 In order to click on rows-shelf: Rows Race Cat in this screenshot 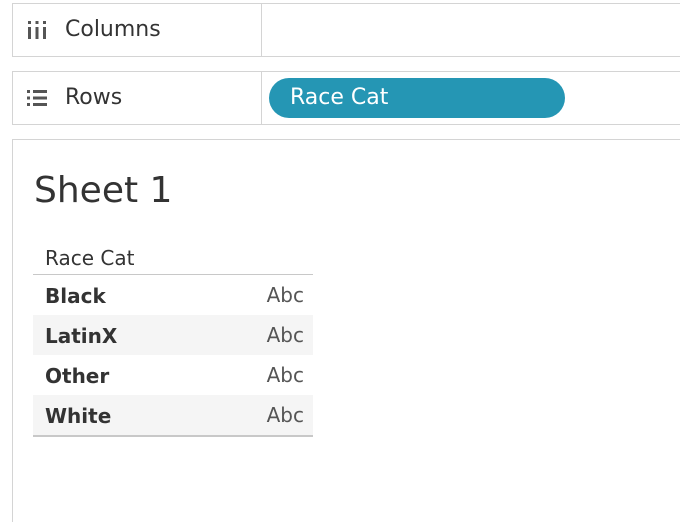, I will do `click(346, 98)`.